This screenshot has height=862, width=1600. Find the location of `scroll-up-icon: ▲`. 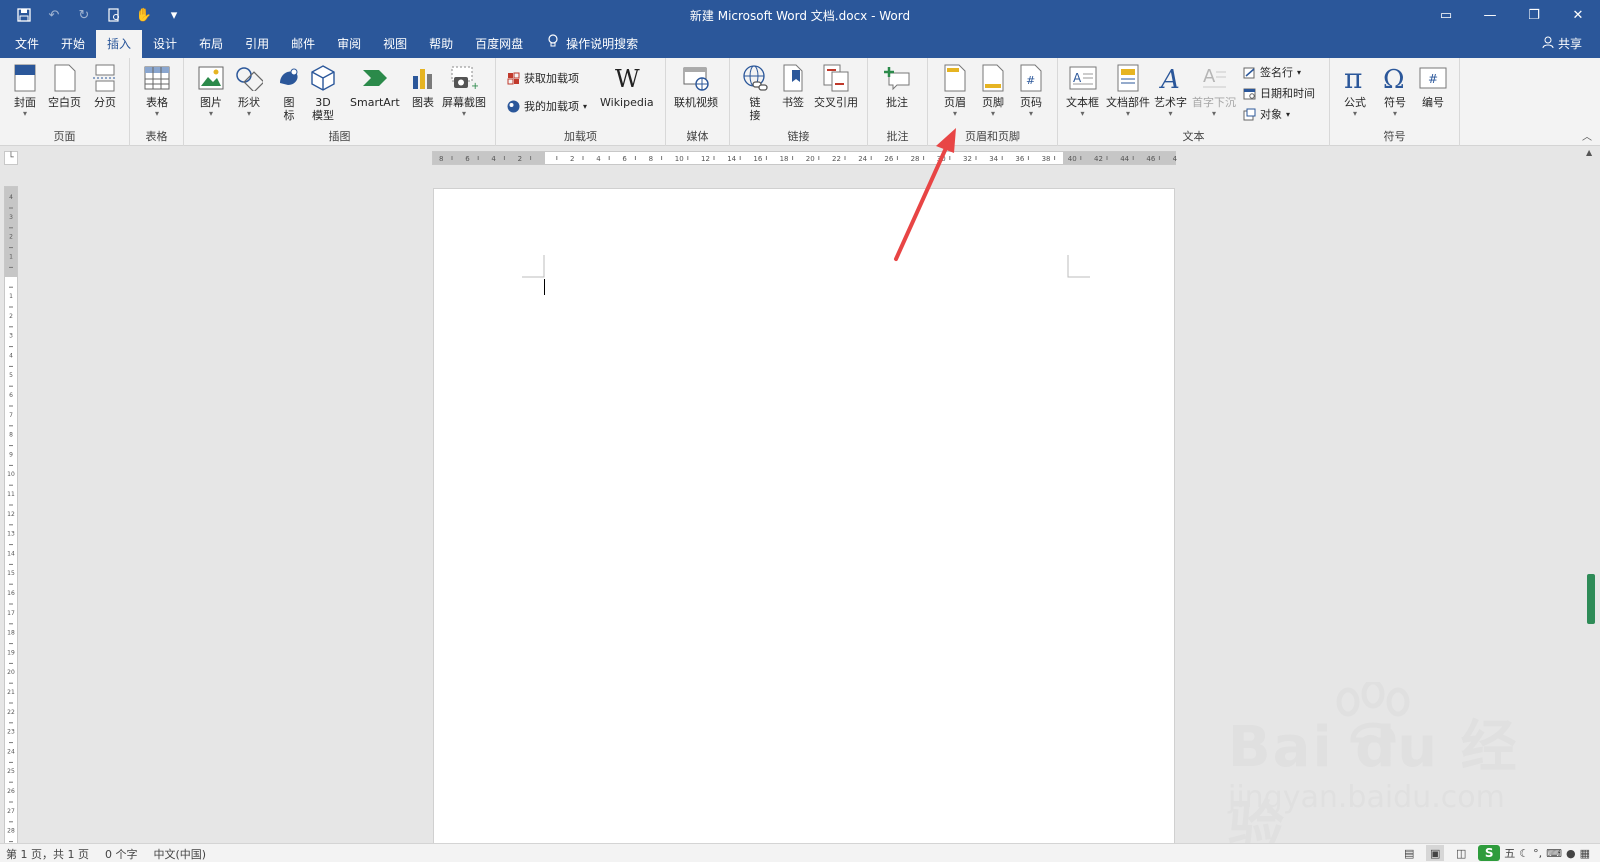

scroll-up-icon: ▲ is located at coordinates (1589, 152).